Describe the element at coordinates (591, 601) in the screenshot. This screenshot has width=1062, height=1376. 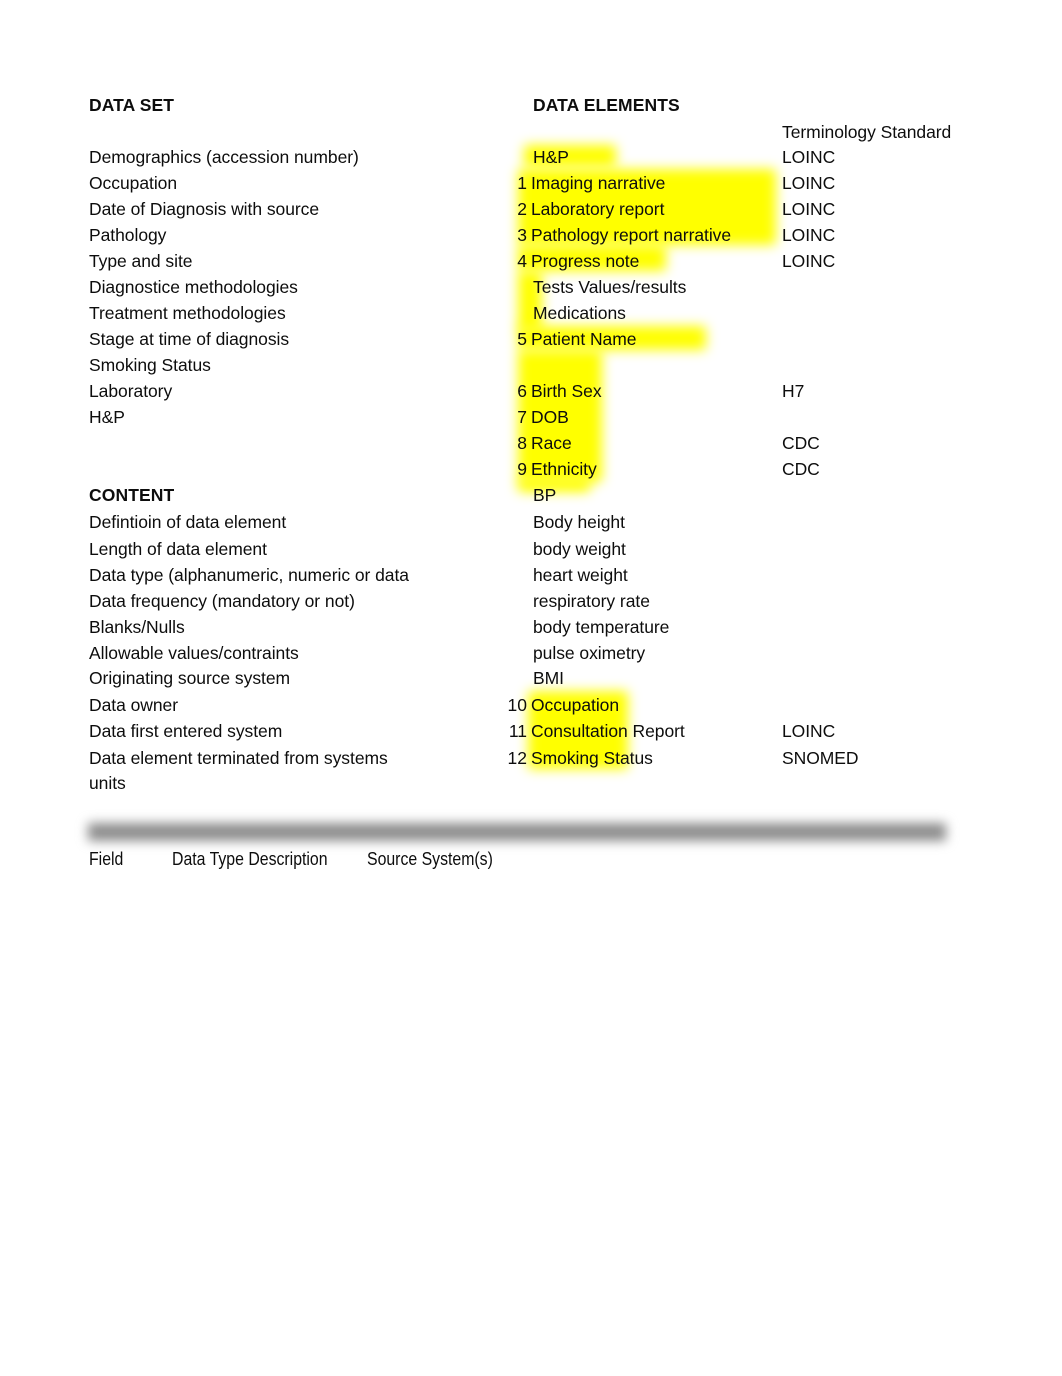
I see `data-element-label: respiratory rate` at that location.